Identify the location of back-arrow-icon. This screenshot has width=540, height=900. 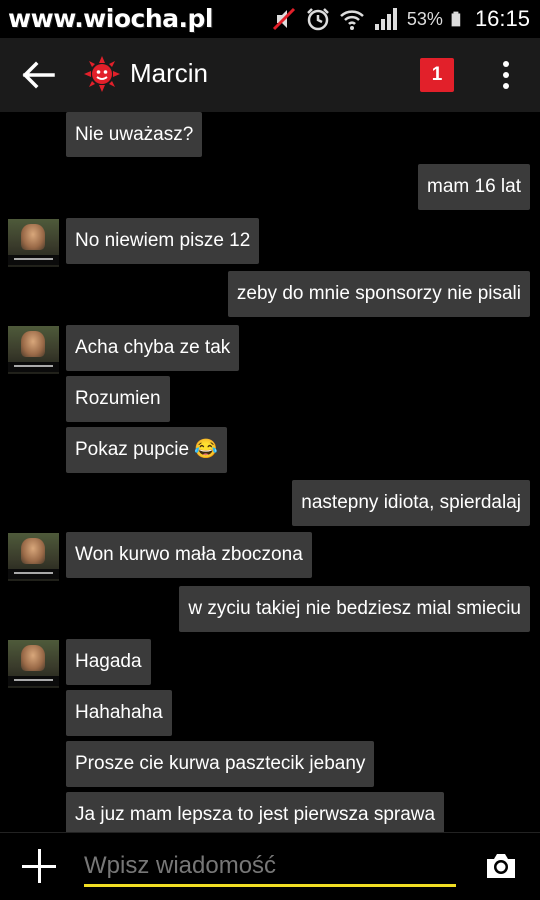
(39, 75).